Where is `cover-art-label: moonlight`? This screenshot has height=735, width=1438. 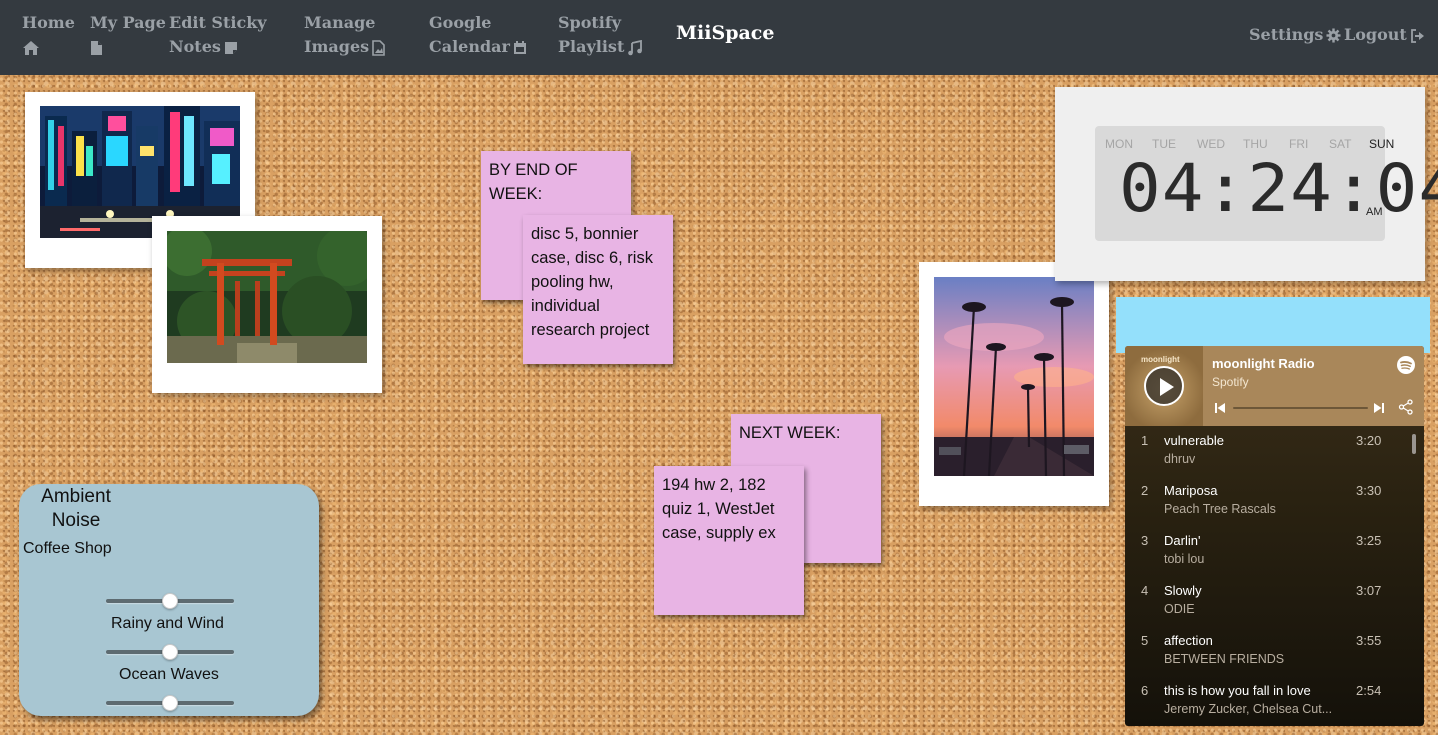
cover-art-label: moonlight is located at coordinates (1160, 359).